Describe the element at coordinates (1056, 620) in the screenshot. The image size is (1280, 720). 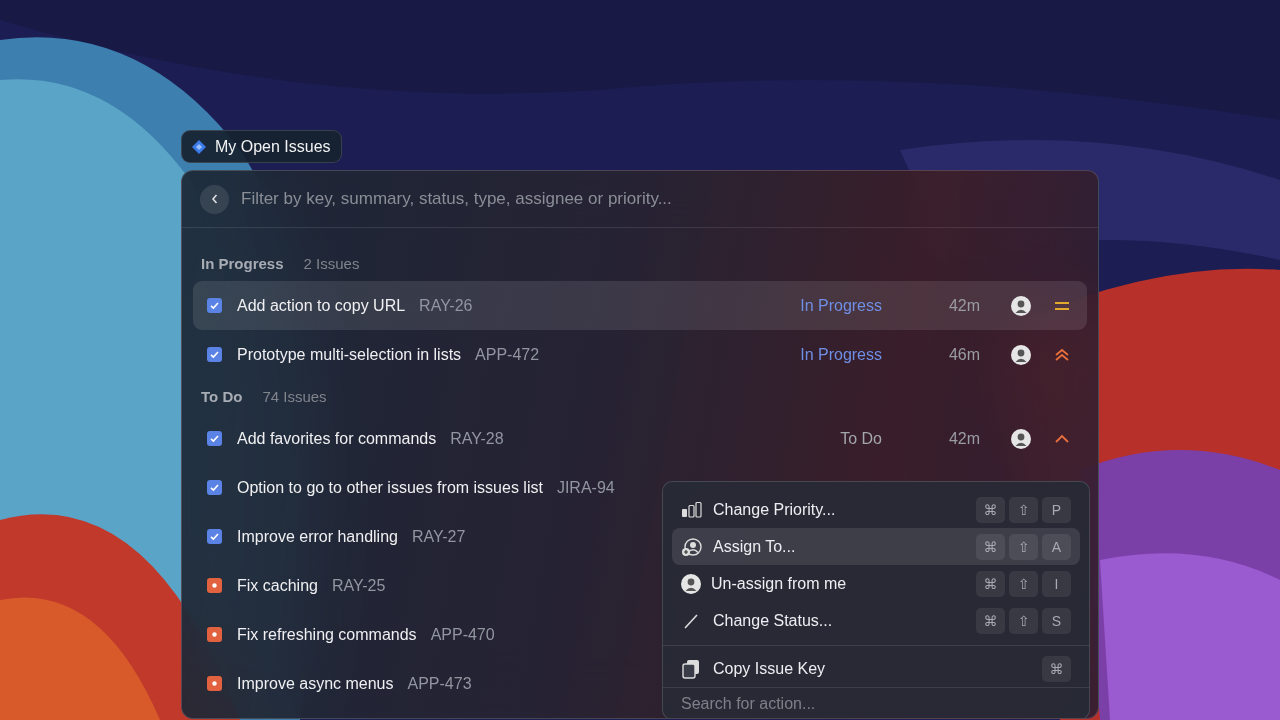
I see `shortcut-key: S` at that location.